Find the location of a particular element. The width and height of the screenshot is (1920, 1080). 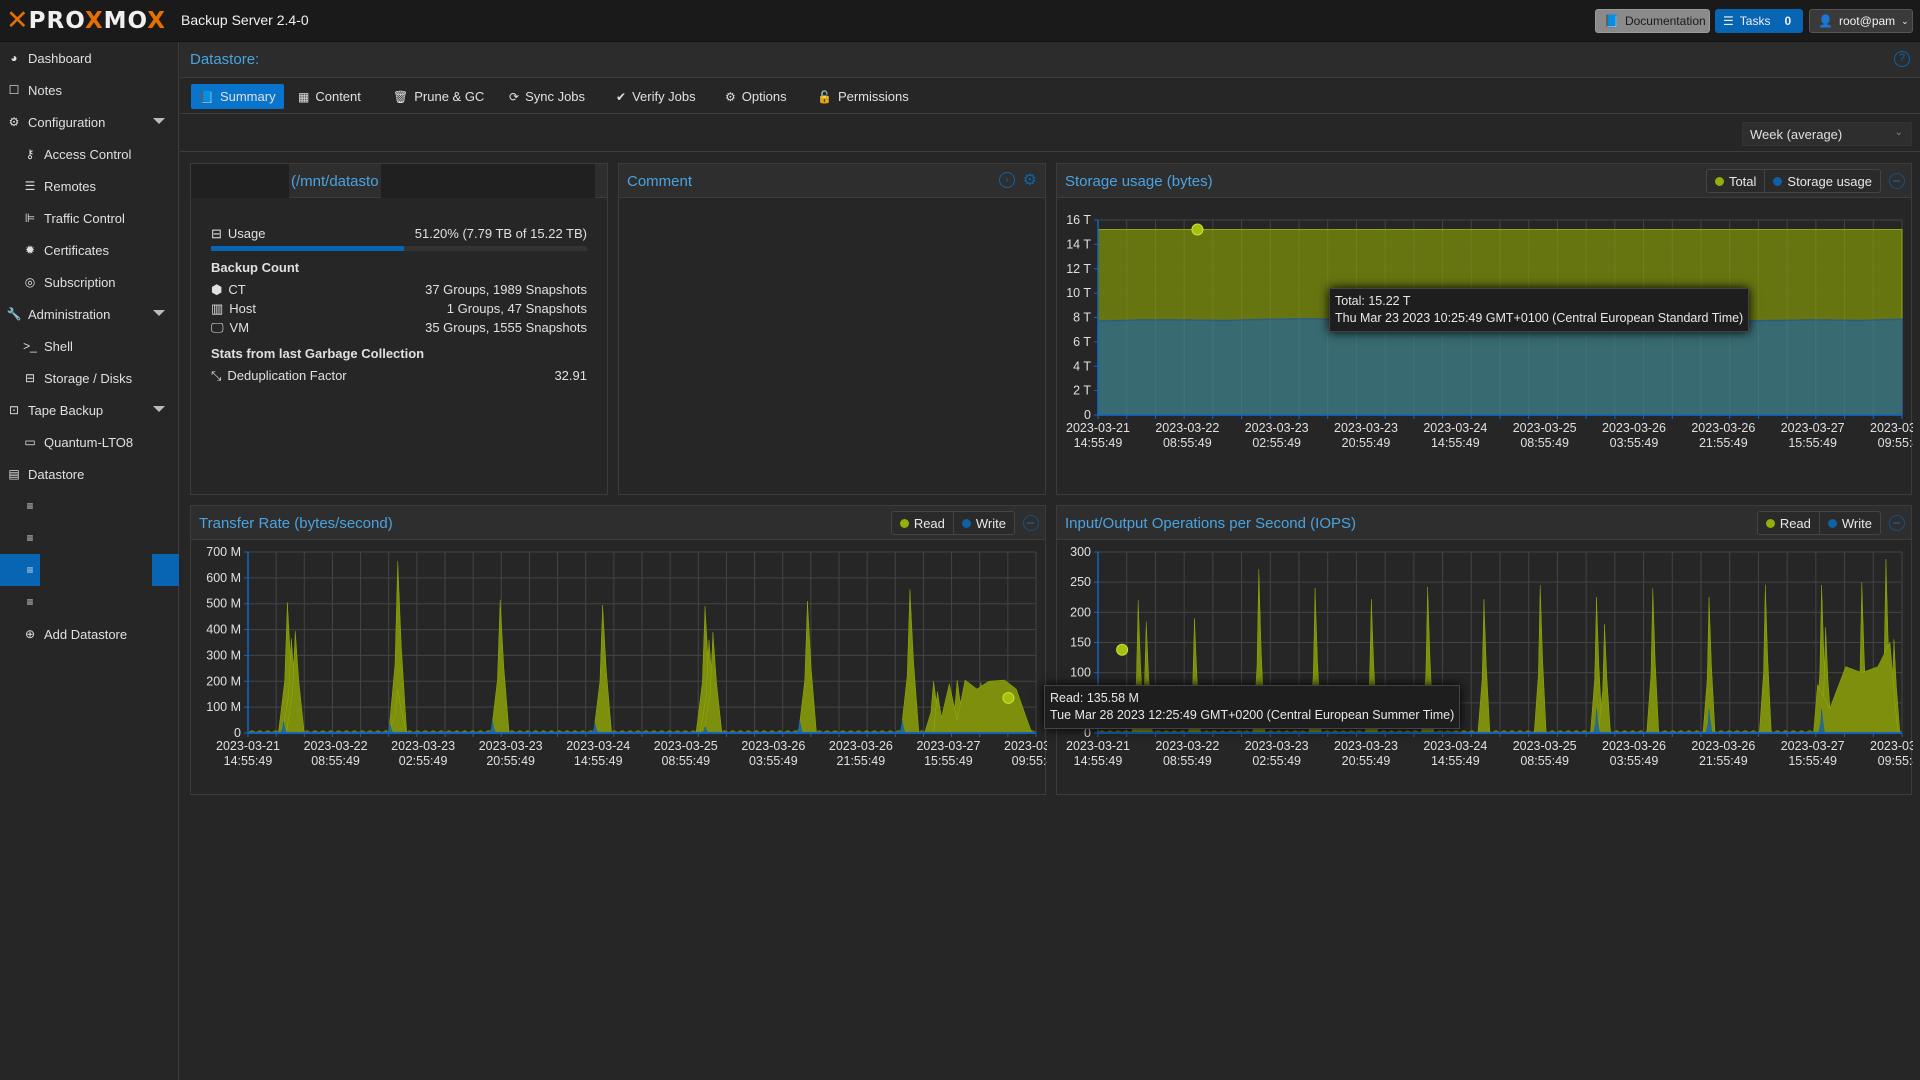

x-tick-label: 09:55:49 is located at coordinates (1029, 761).